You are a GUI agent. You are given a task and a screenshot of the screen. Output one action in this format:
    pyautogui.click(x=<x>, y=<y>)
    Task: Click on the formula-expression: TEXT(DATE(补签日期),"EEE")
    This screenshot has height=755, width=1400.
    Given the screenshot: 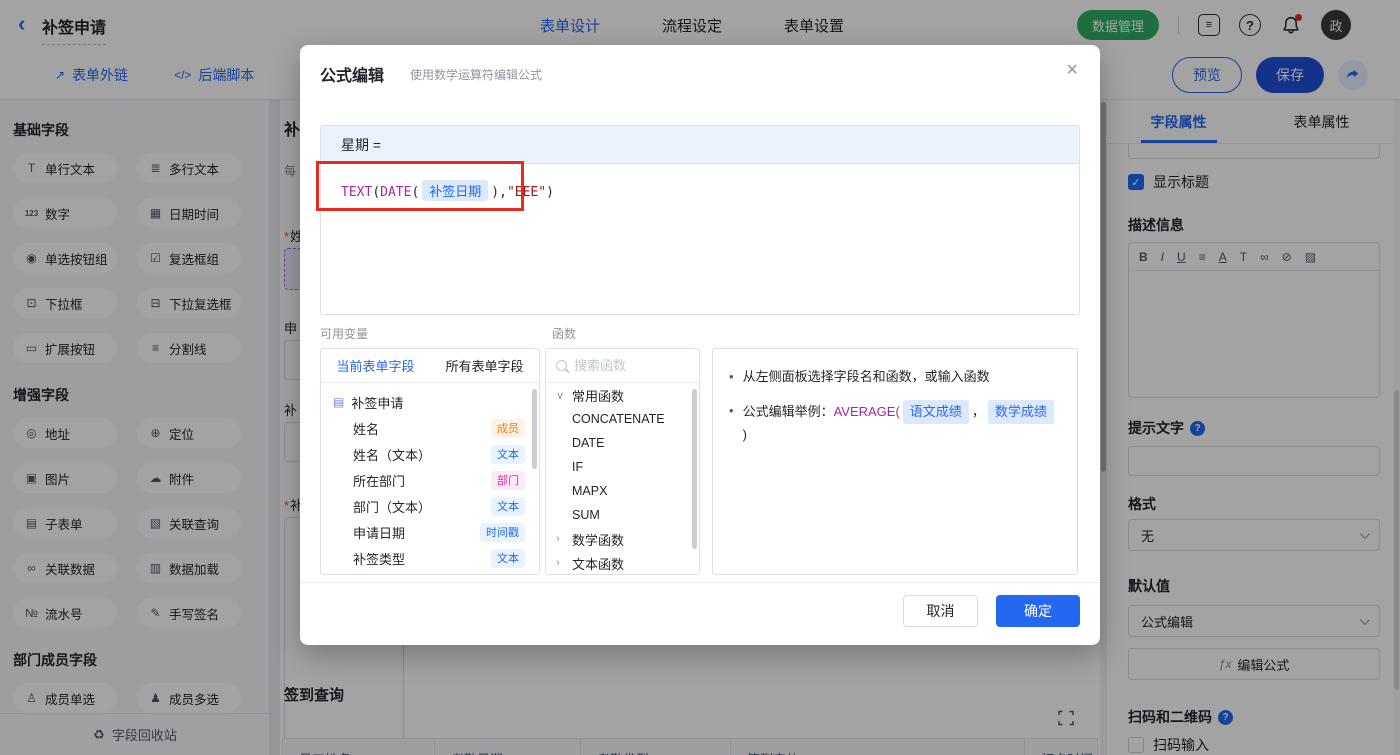 What is the action you would take?
    pyautogui.click(x=700, y=190)
    